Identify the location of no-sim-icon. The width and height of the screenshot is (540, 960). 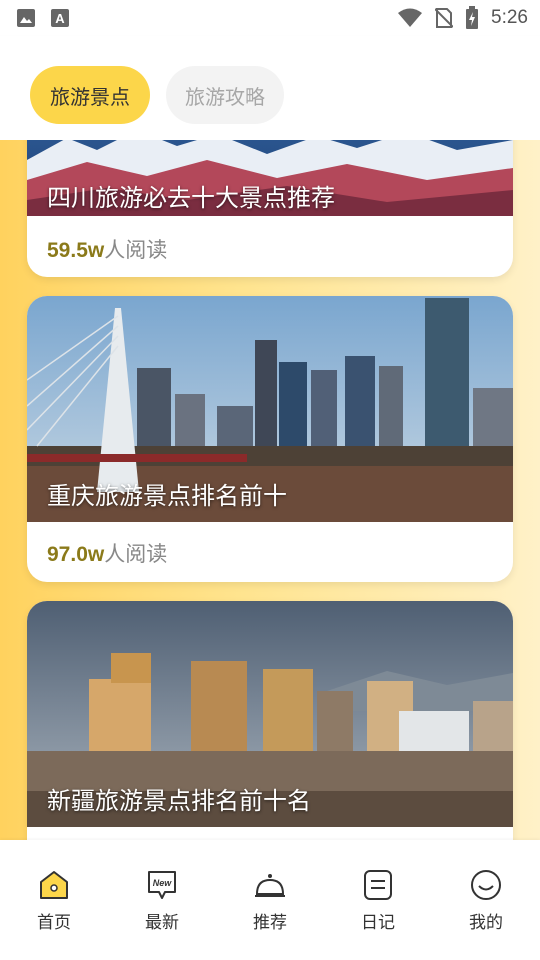
(444, 18).